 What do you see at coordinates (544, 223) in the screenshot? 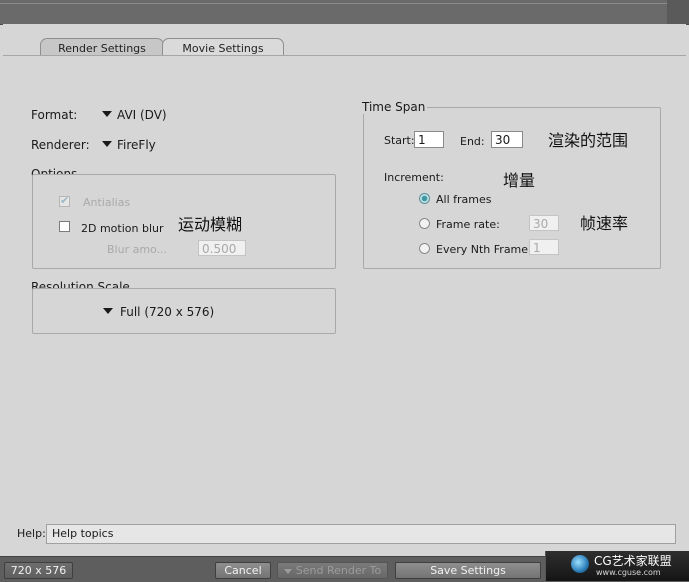
I see `frame-rate-field: 30` at bounding box center [544, 223].